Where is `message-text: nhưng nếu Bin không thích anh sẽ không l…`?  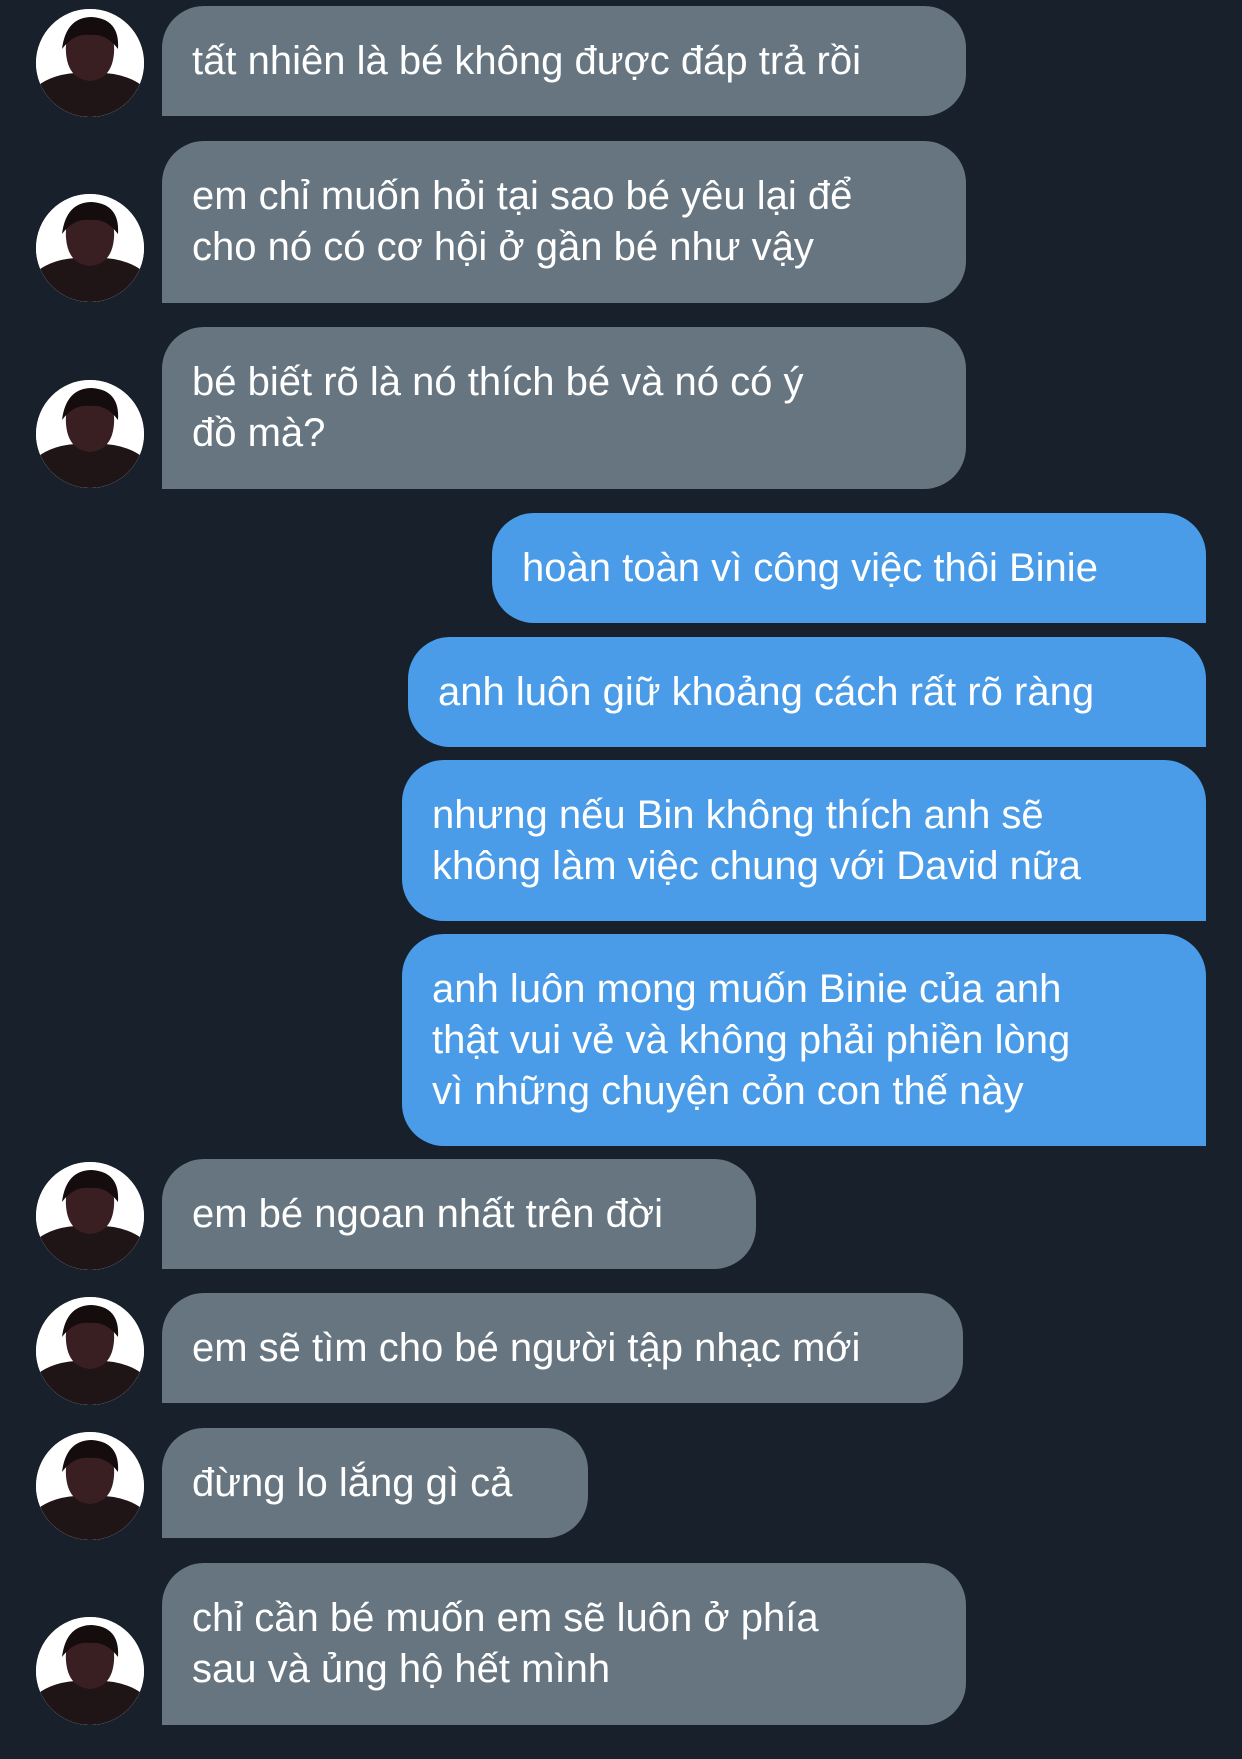 message-text: nhưng nếu Bin không thích anh sẽ không l… is located at coordinates (756, 840).